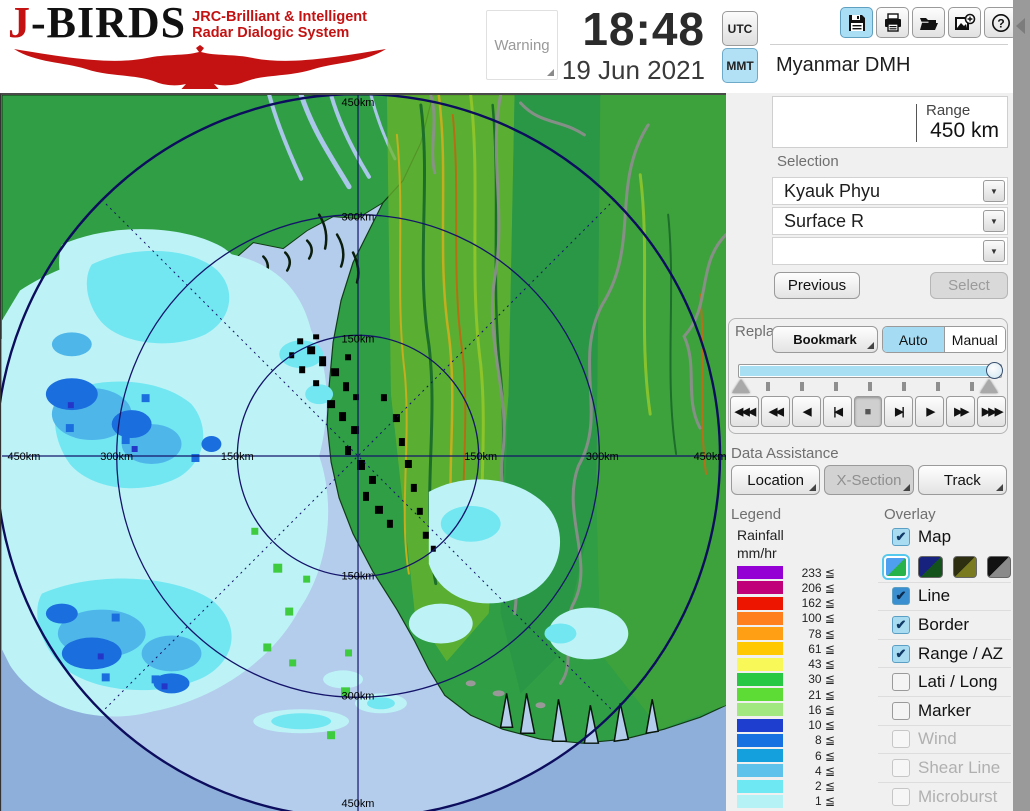  What do you see at coordinates (890, 251) in the screenshot?
I see `selection-dropdown-3: ▼` at bounding box center [890, 251].